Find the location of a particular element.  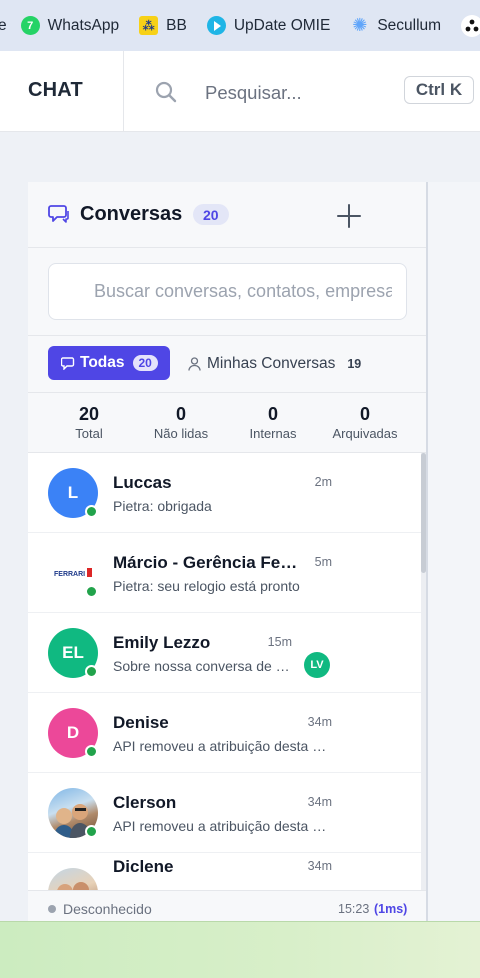

network-icon is located at coordinates (470, 25).